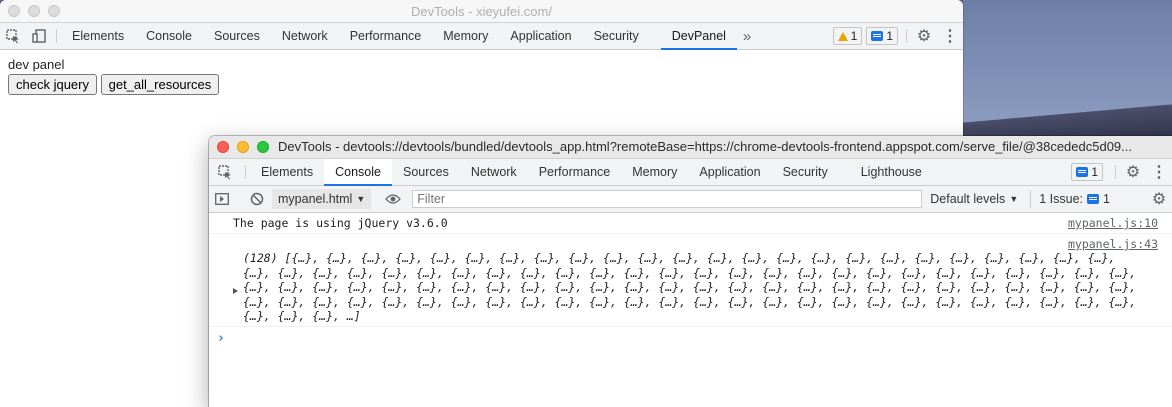 Image resolution: width=1172 pixels, height=407 pixels. Describe the element at coordinates (160, 84) in the screenshot. I see `get-all-resources-button: get_all_resources` at that location.